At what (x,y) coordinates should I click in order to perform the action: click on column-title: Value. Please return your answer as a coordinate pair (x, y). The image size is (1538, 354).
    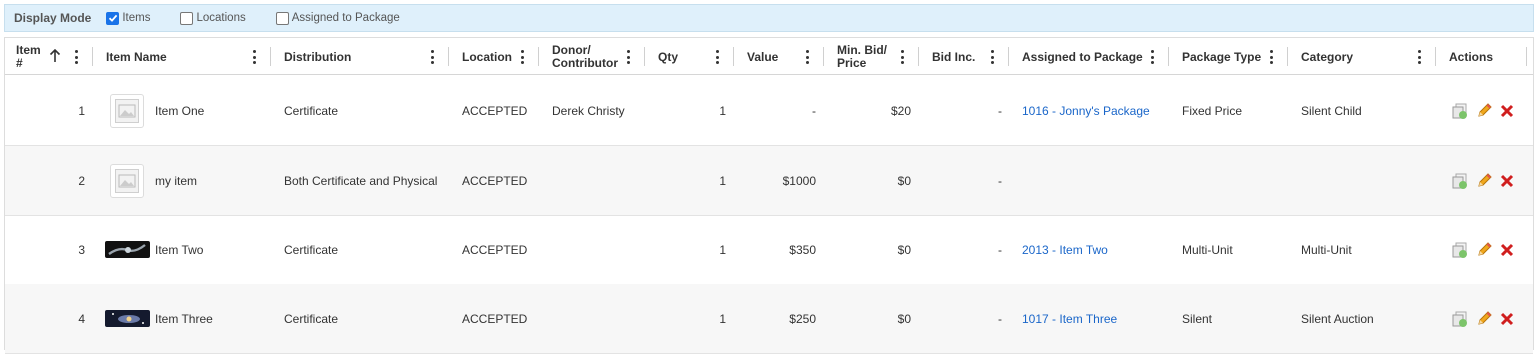
    Looking at the image, I should click on (763, 56).